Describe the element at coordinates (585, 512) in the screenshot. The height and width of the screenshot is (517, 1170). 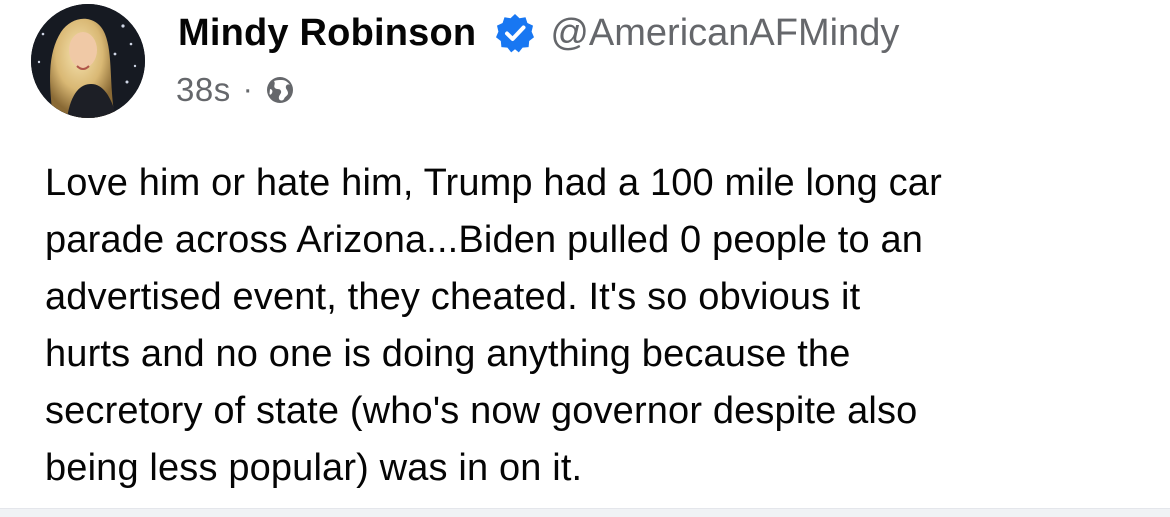
I see `post-divider` at that location.